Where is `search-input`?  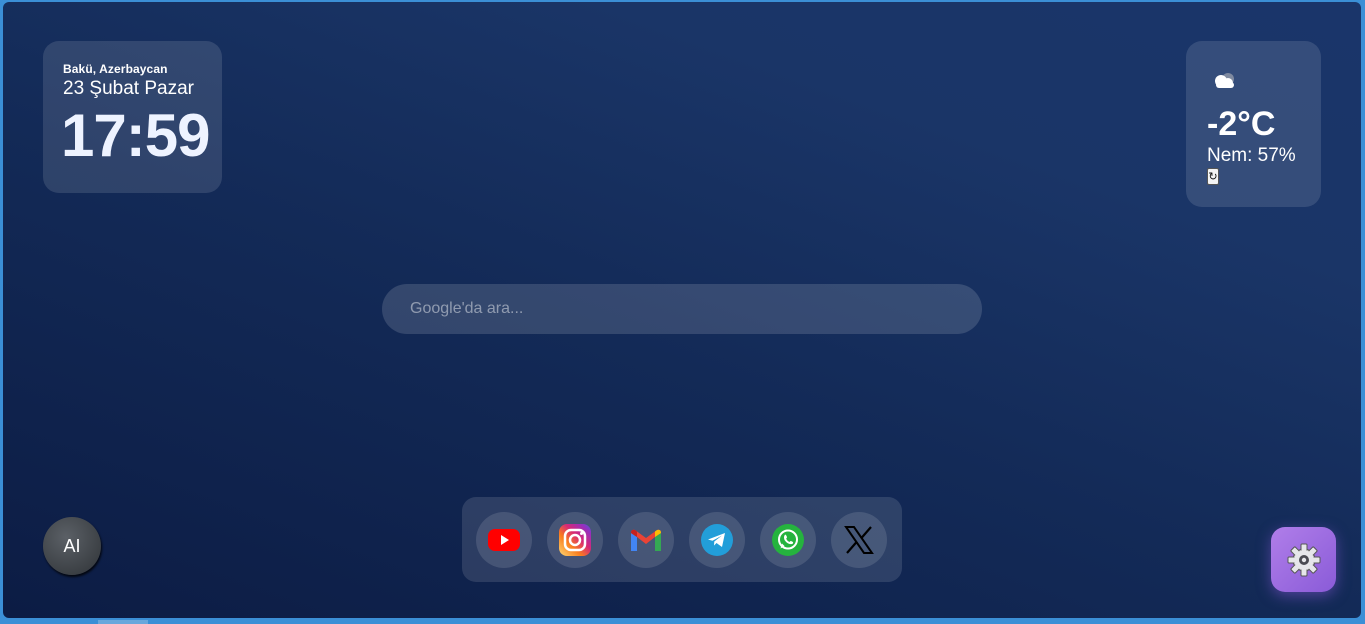
search-input is located at coordinates (682, 309).